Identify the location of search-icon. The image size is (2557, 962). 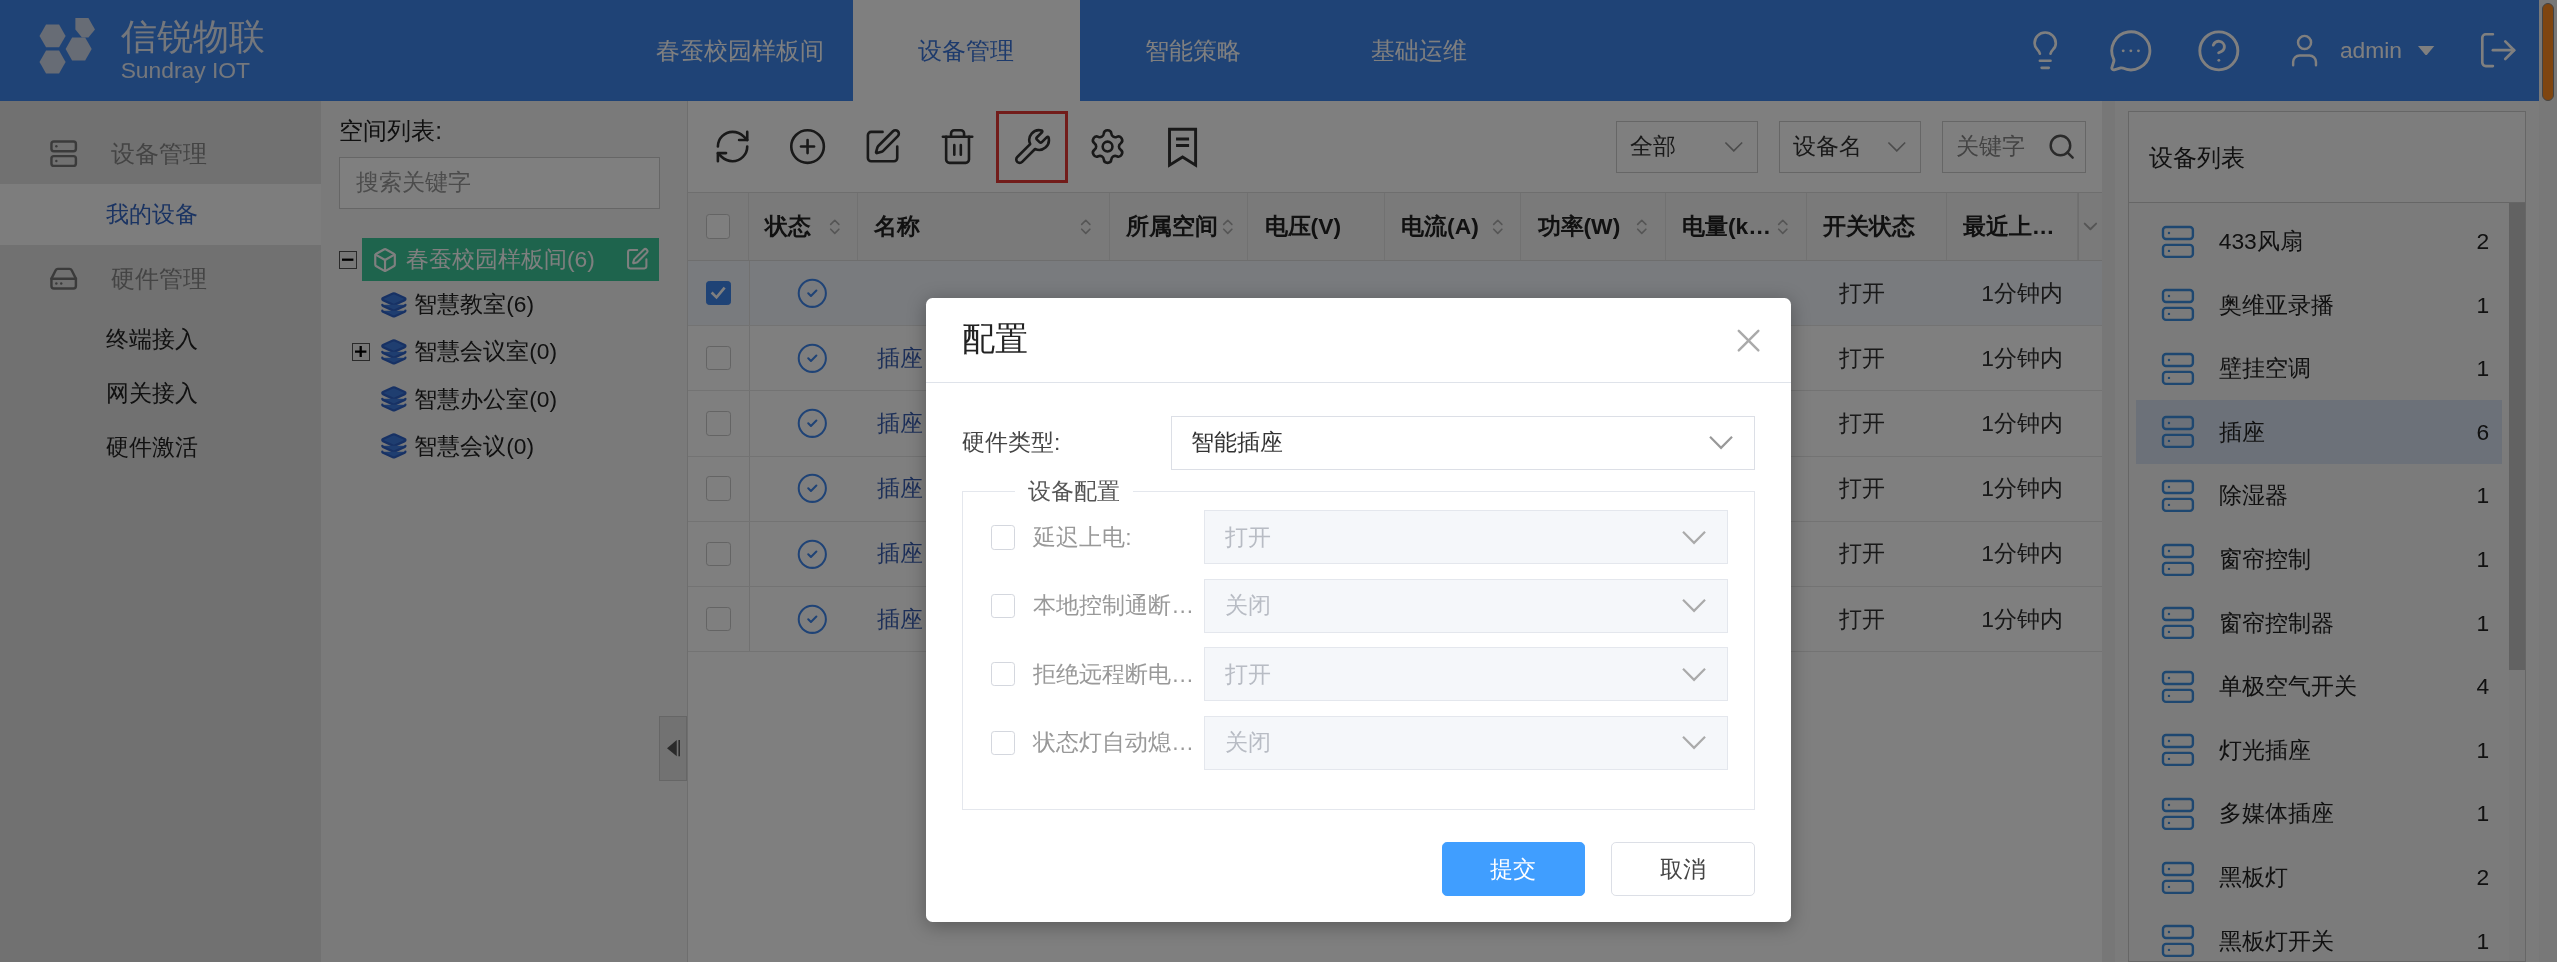
(2061, 147).